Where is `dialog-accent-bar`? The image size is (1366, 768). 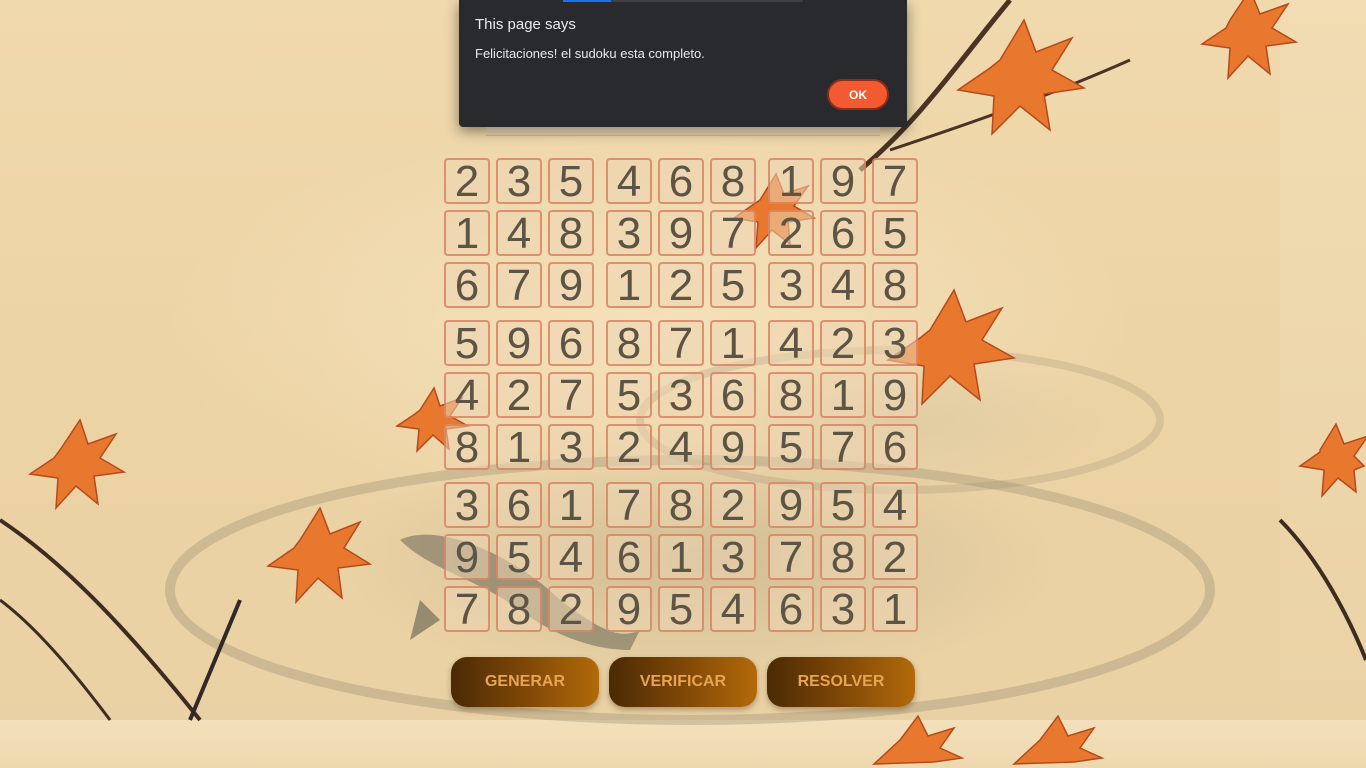
dialog-accent-bar is located at coordinates (587, 1).